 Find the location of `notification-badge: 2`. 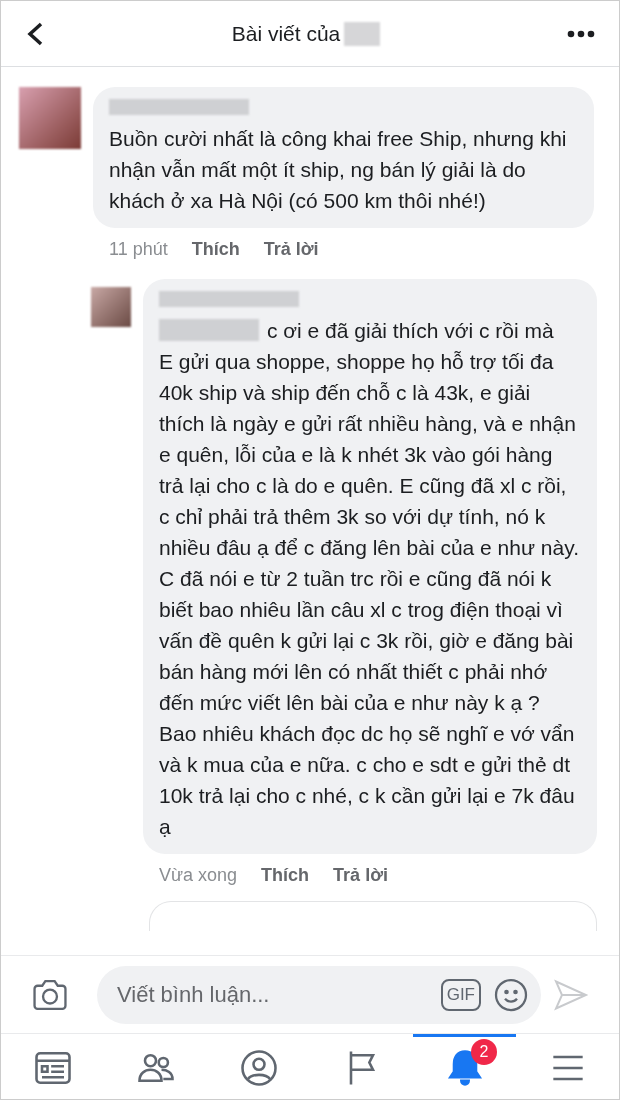

notification-badge: 2 is located at coordinates (484, 1052).